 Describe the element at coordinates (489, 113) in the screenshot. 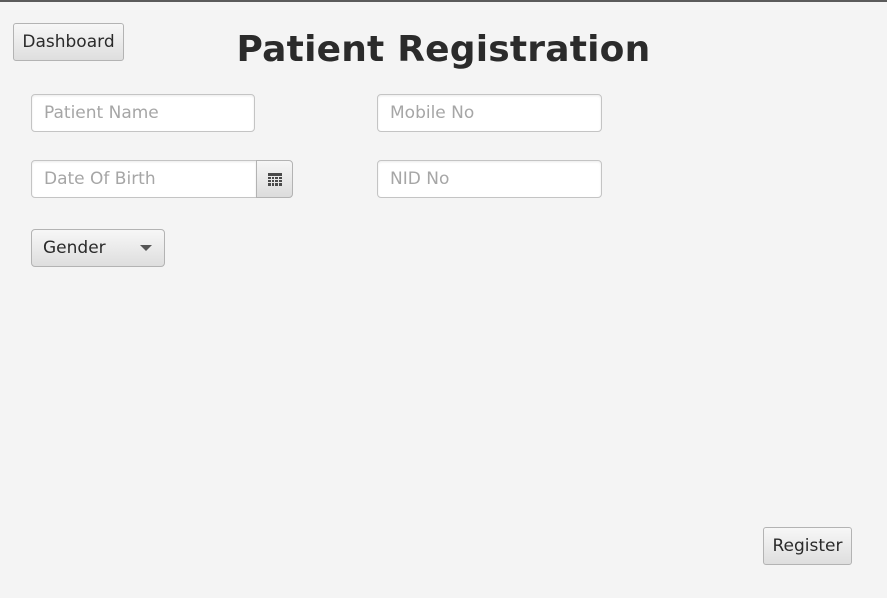

I see `mobile-no-field` at that location.